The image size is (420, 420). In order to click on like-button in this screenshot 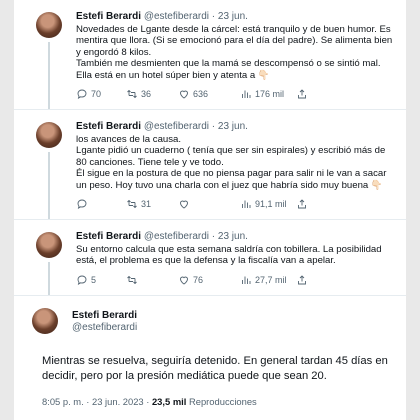, I will do `click(209, 204)`.